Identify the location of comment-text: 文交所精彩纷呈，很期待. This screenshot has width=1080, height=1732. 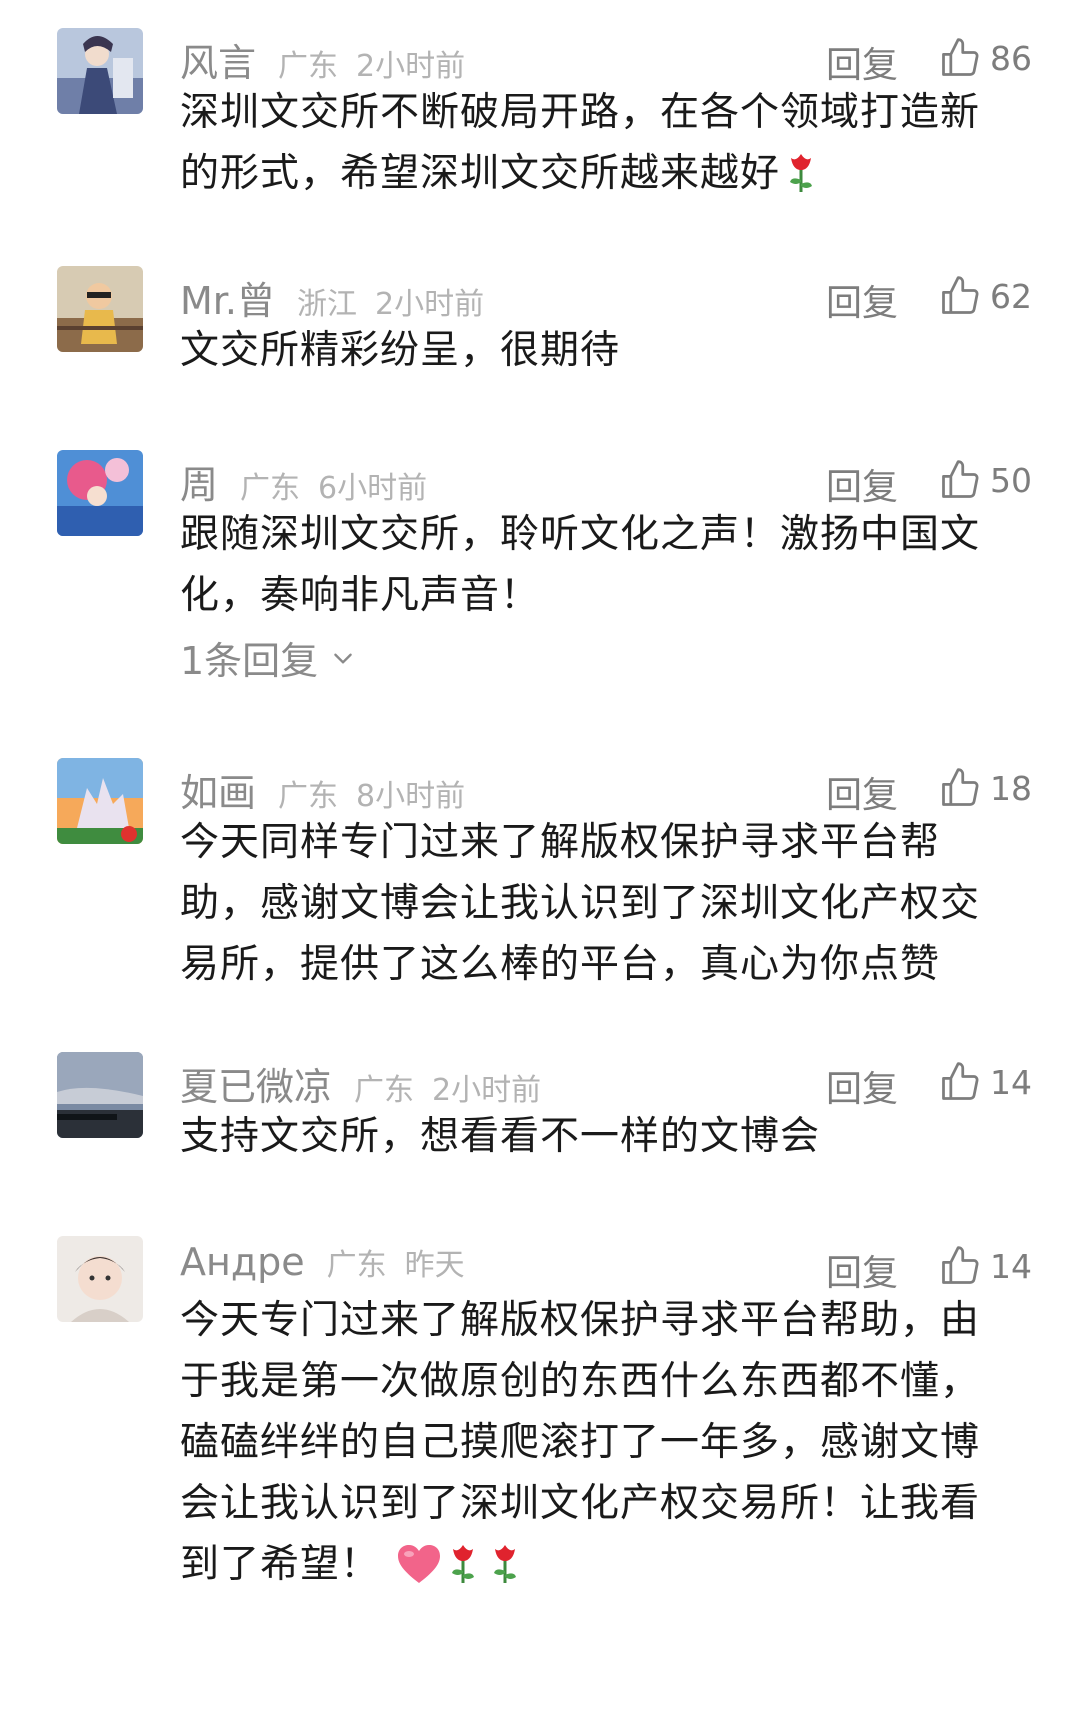
(595, 350).